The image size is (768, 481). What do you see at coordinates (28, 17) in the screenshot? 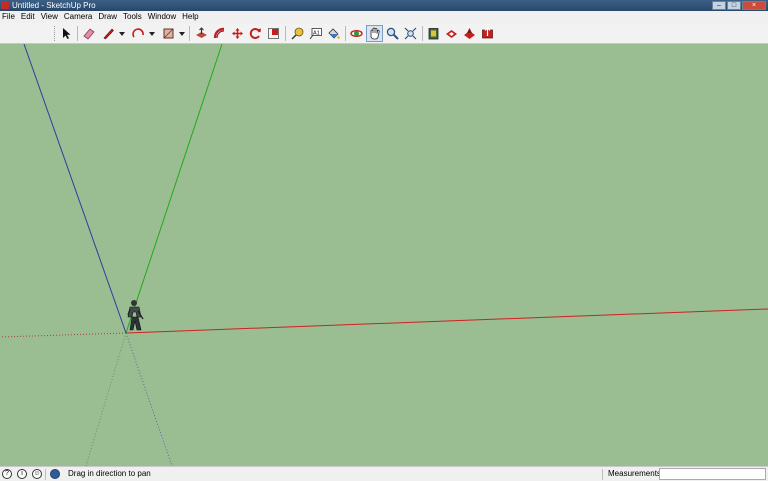
I see `menu-edit: Edit` at bounding box center [28, 17].